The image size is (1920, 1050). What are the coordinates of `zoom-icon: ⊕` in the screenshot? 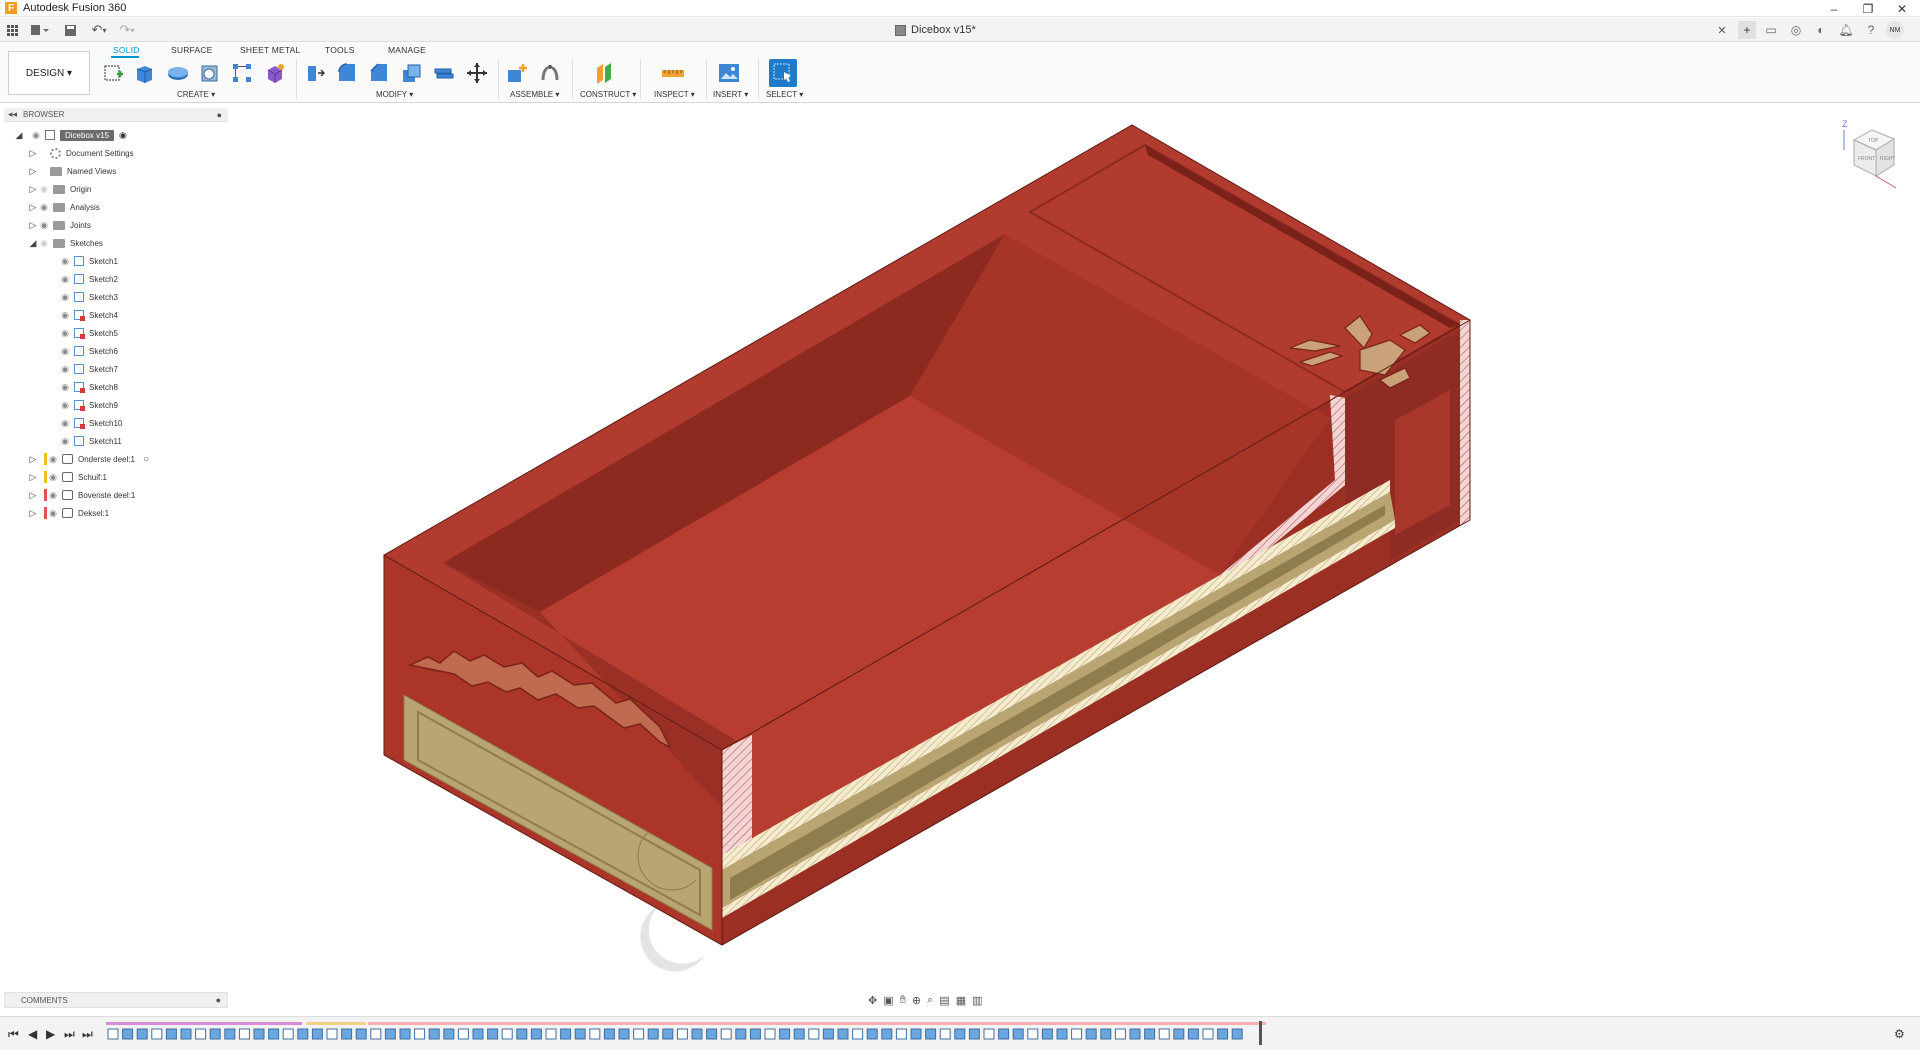 It's located at (916, 1000).